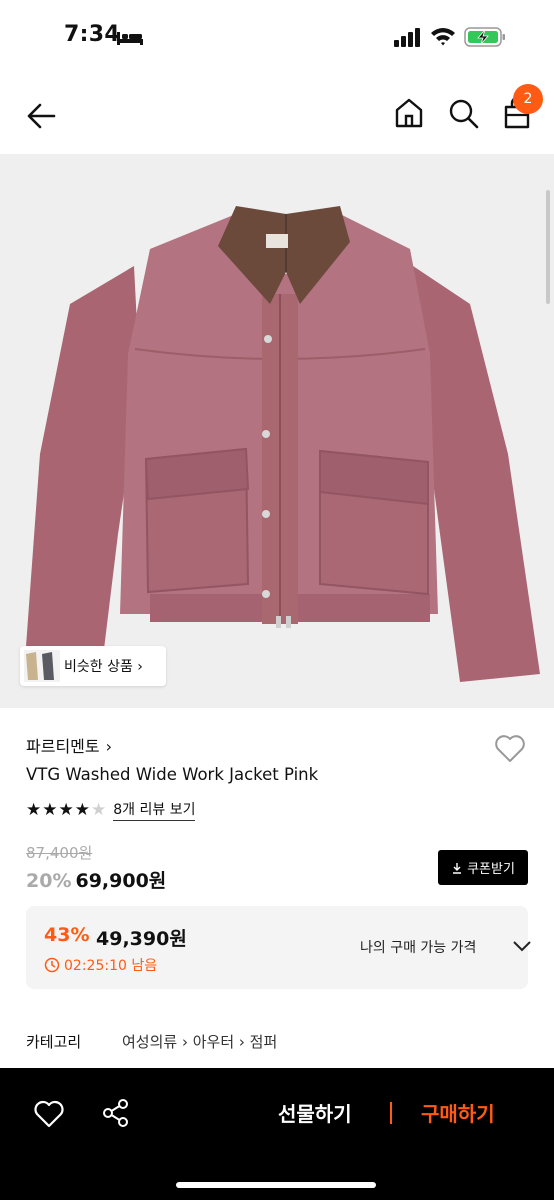 The width and height of the screenshot is (554, 1200). What do you see at coordinates (116, 1113) in the screenshot?
I see `share-icon` at bounding box center [116, 1113].